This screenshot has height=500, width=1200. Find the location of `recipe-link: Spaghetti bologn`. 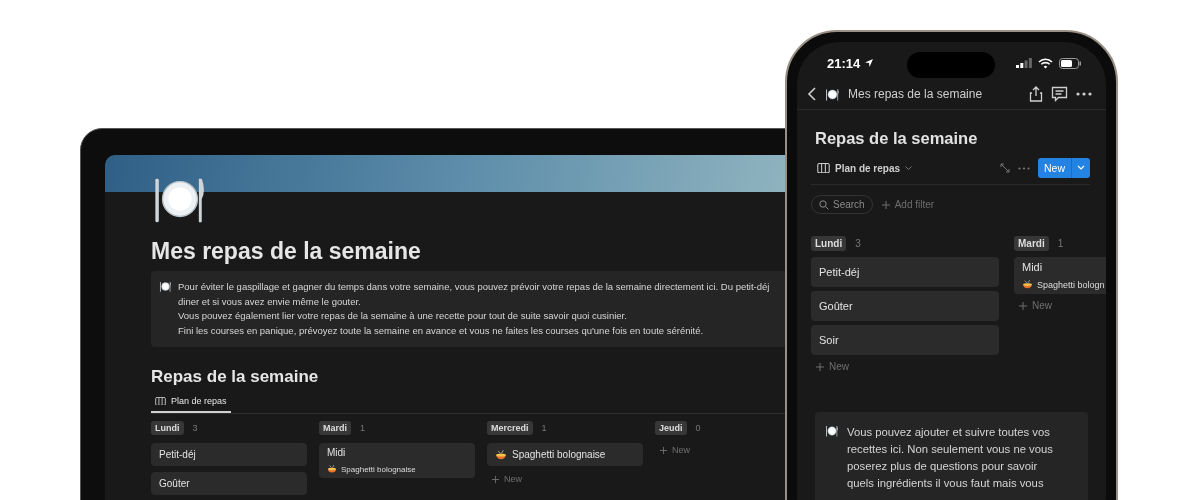

recipe-link: Spaghetti bologn is located at coordinates (1063, 284).